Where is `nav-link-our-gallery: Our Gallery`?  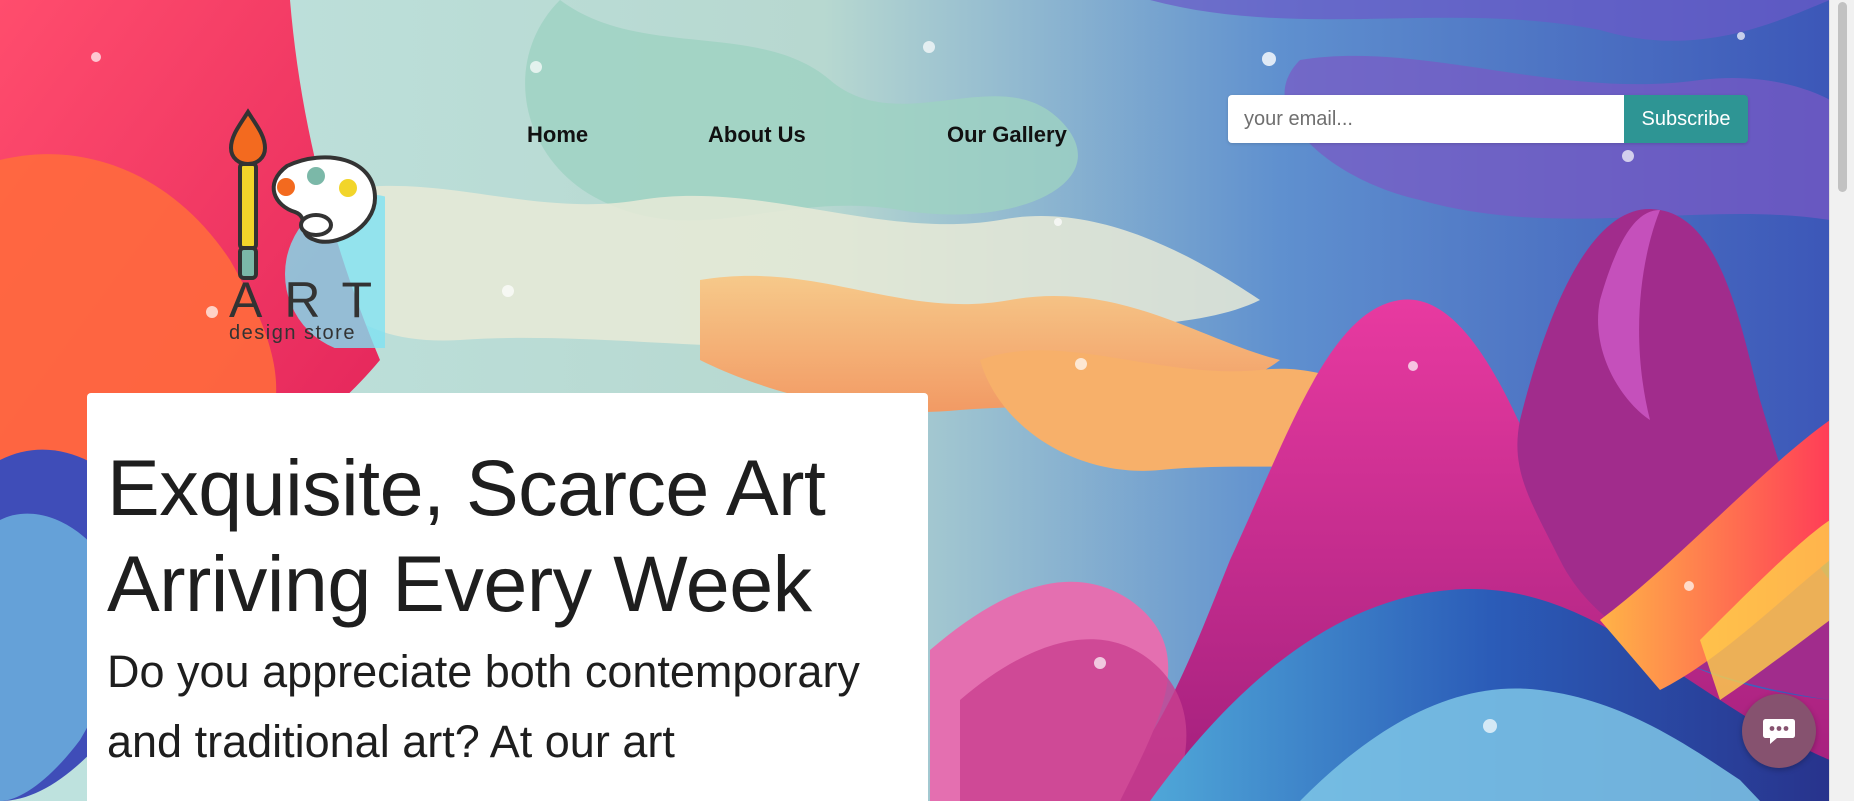
nav-link-our-gallery: Our Gallery is located at coordinates (1007, 135).